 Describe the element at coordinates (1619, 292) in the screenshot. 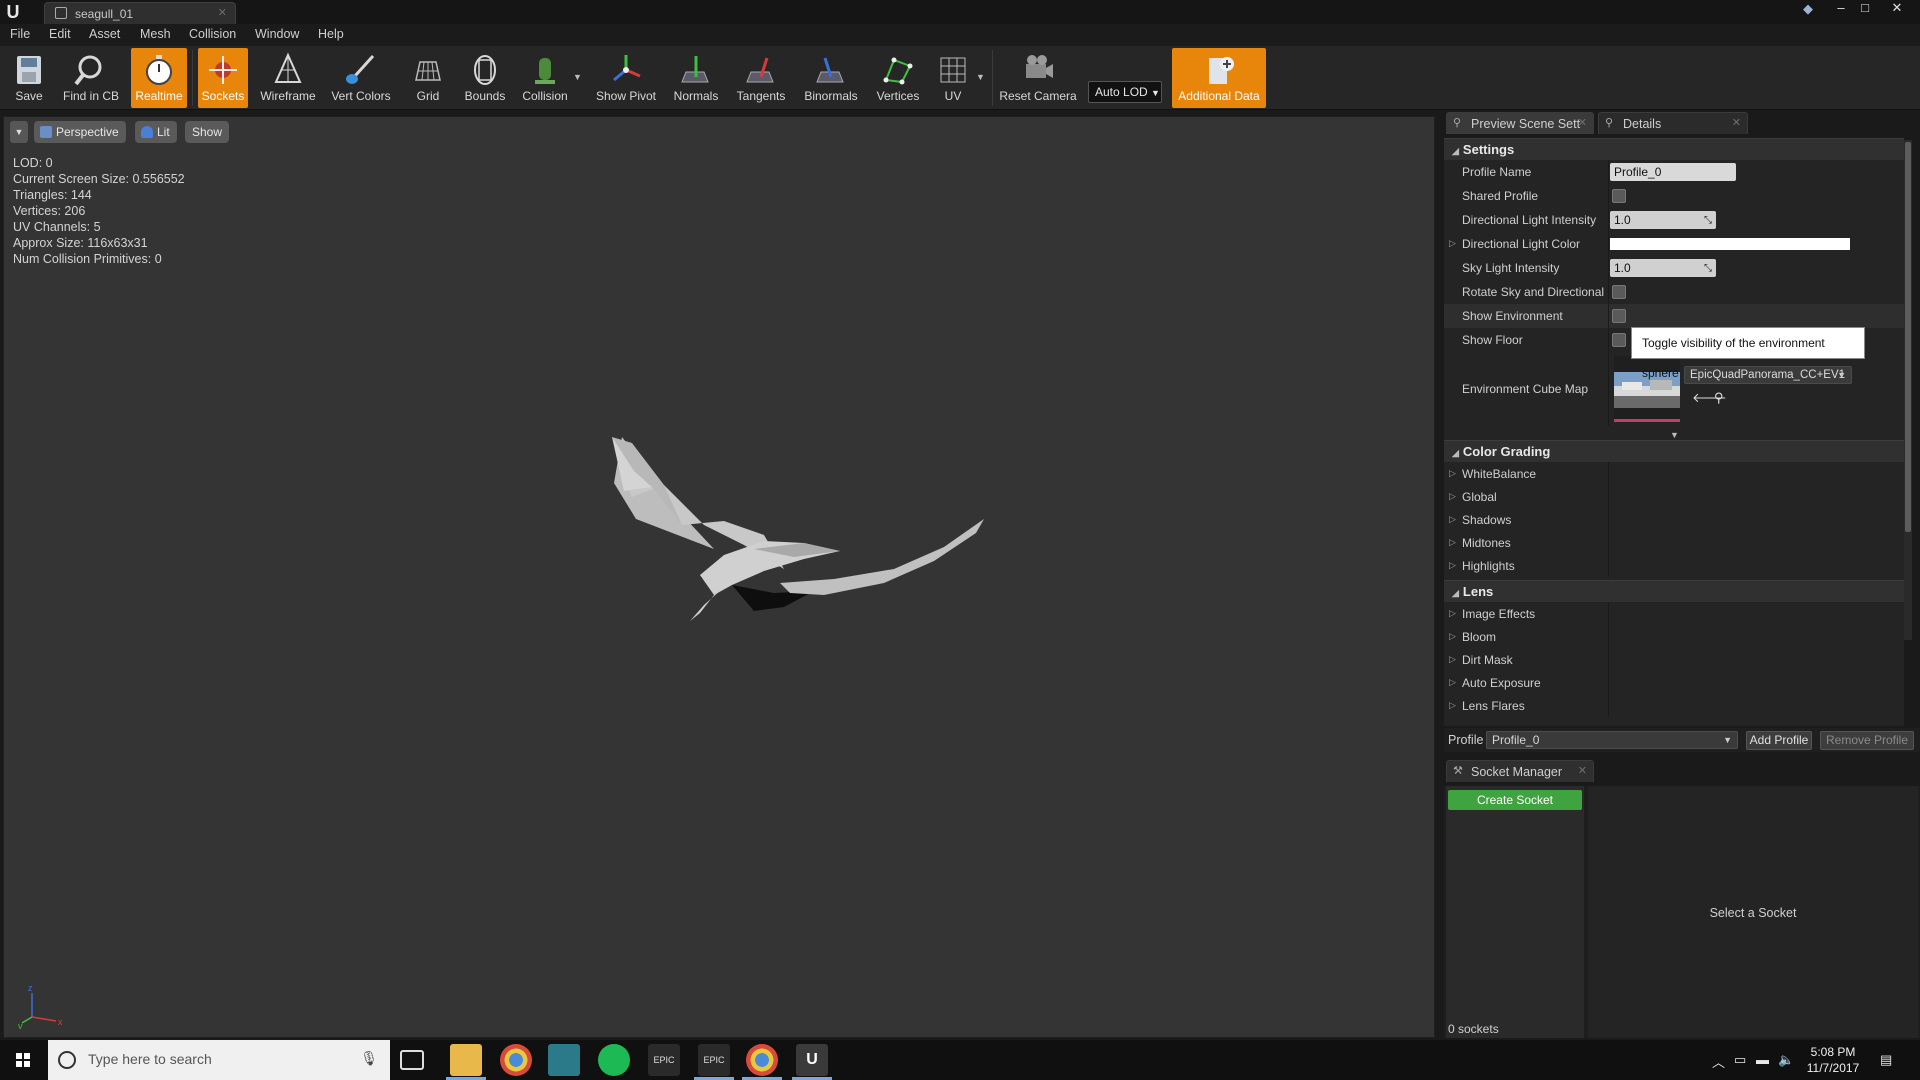

I see `rotate-sky-checkbox` at that location.